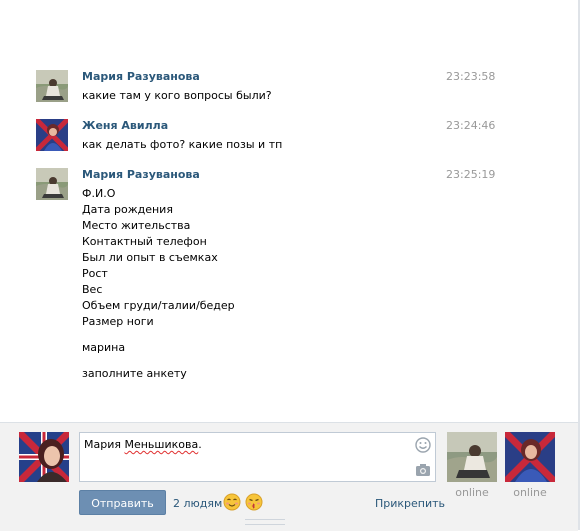 This screenshot has width=580, height=531. I want to click on message-time: 23:24:46, so click(471, 125).